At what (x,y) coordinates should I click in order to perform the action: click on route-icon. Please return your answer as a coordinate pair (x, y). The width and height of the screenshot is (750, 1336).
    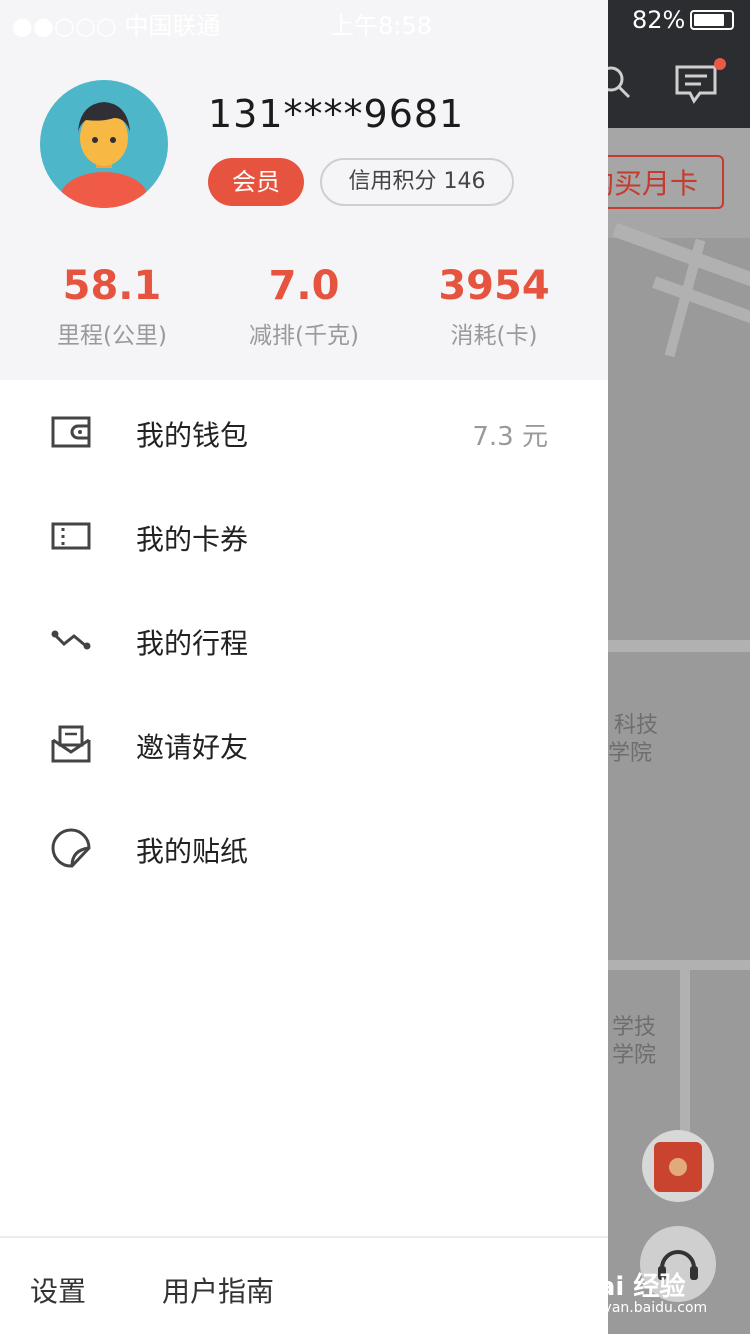
    Looking at the image, I should click on (71, 640).